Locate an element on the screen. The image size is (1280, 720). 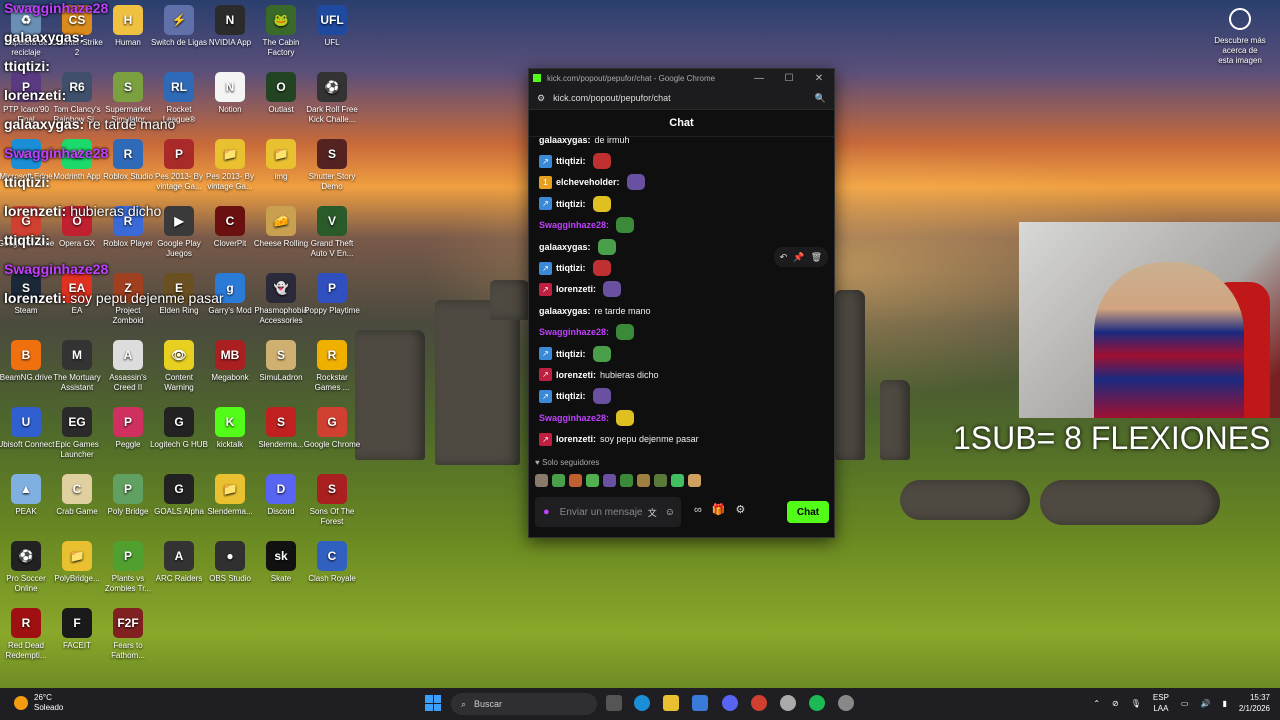
mic-icon: ● is located at coordinates (546, 512).